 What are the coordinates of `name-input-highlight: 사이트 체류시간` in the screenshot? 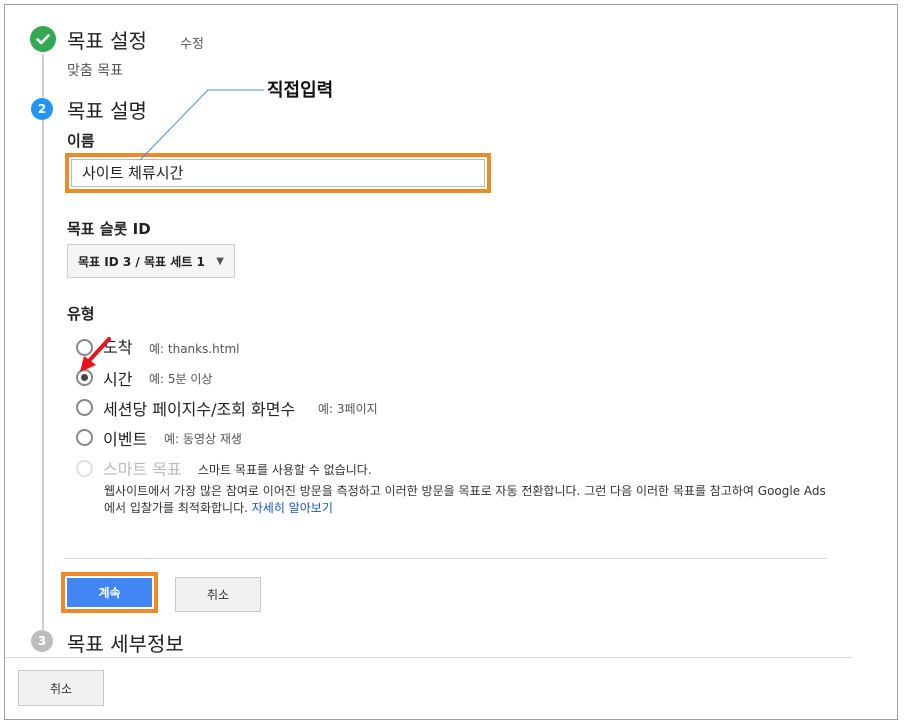 It's located at (278, 173).